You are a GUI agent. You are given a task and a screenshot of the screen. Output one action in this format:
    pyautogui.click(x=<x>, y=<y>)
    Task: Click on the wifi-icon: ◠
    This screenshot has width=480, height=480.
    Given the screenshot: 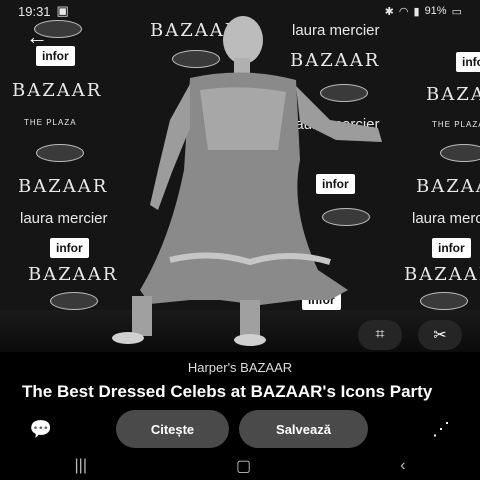 What is the action you would take?
    pyautogui.click(x=403, y=11)
    